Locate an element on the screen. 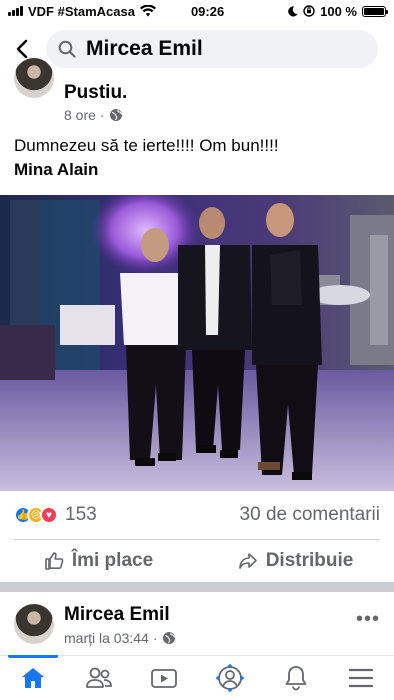  profile-tab is located at coordinates (230, 678).